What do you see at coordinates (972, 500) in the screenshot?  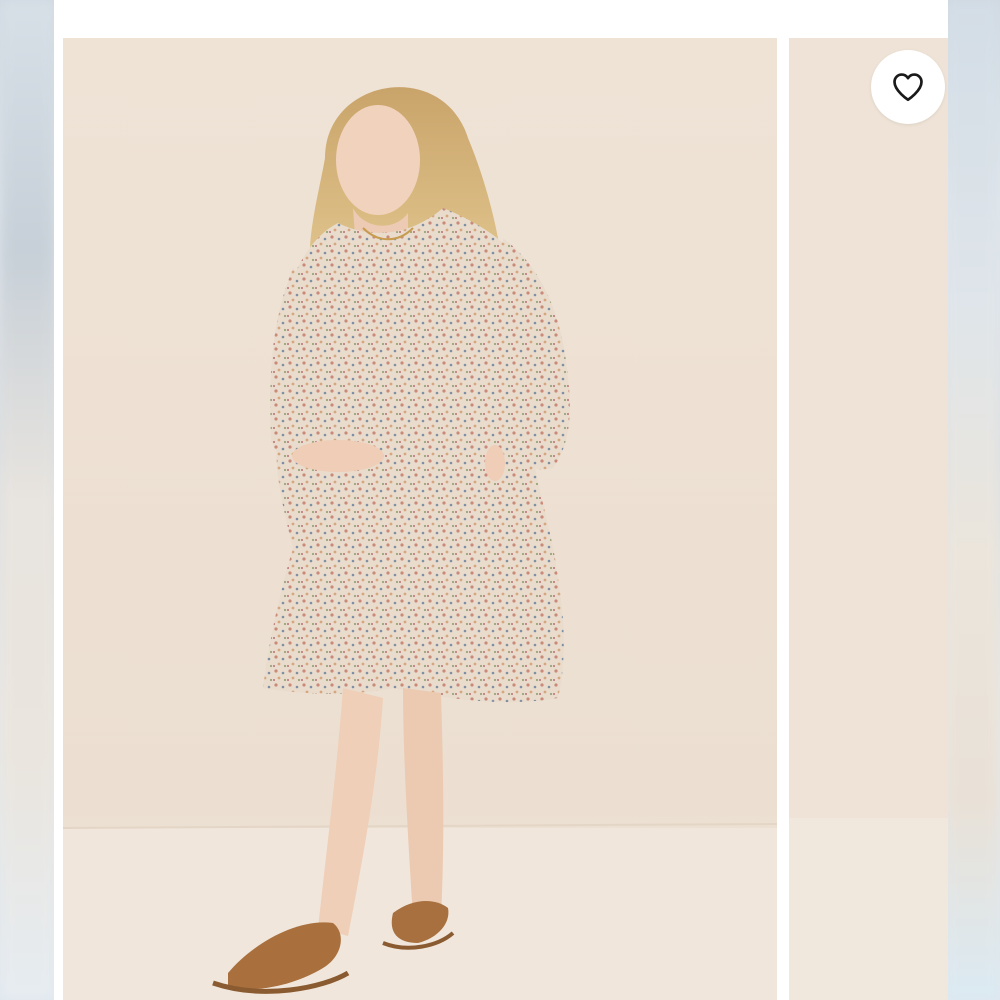 I see `blurred-background-right` at bounding box center [972, 500].